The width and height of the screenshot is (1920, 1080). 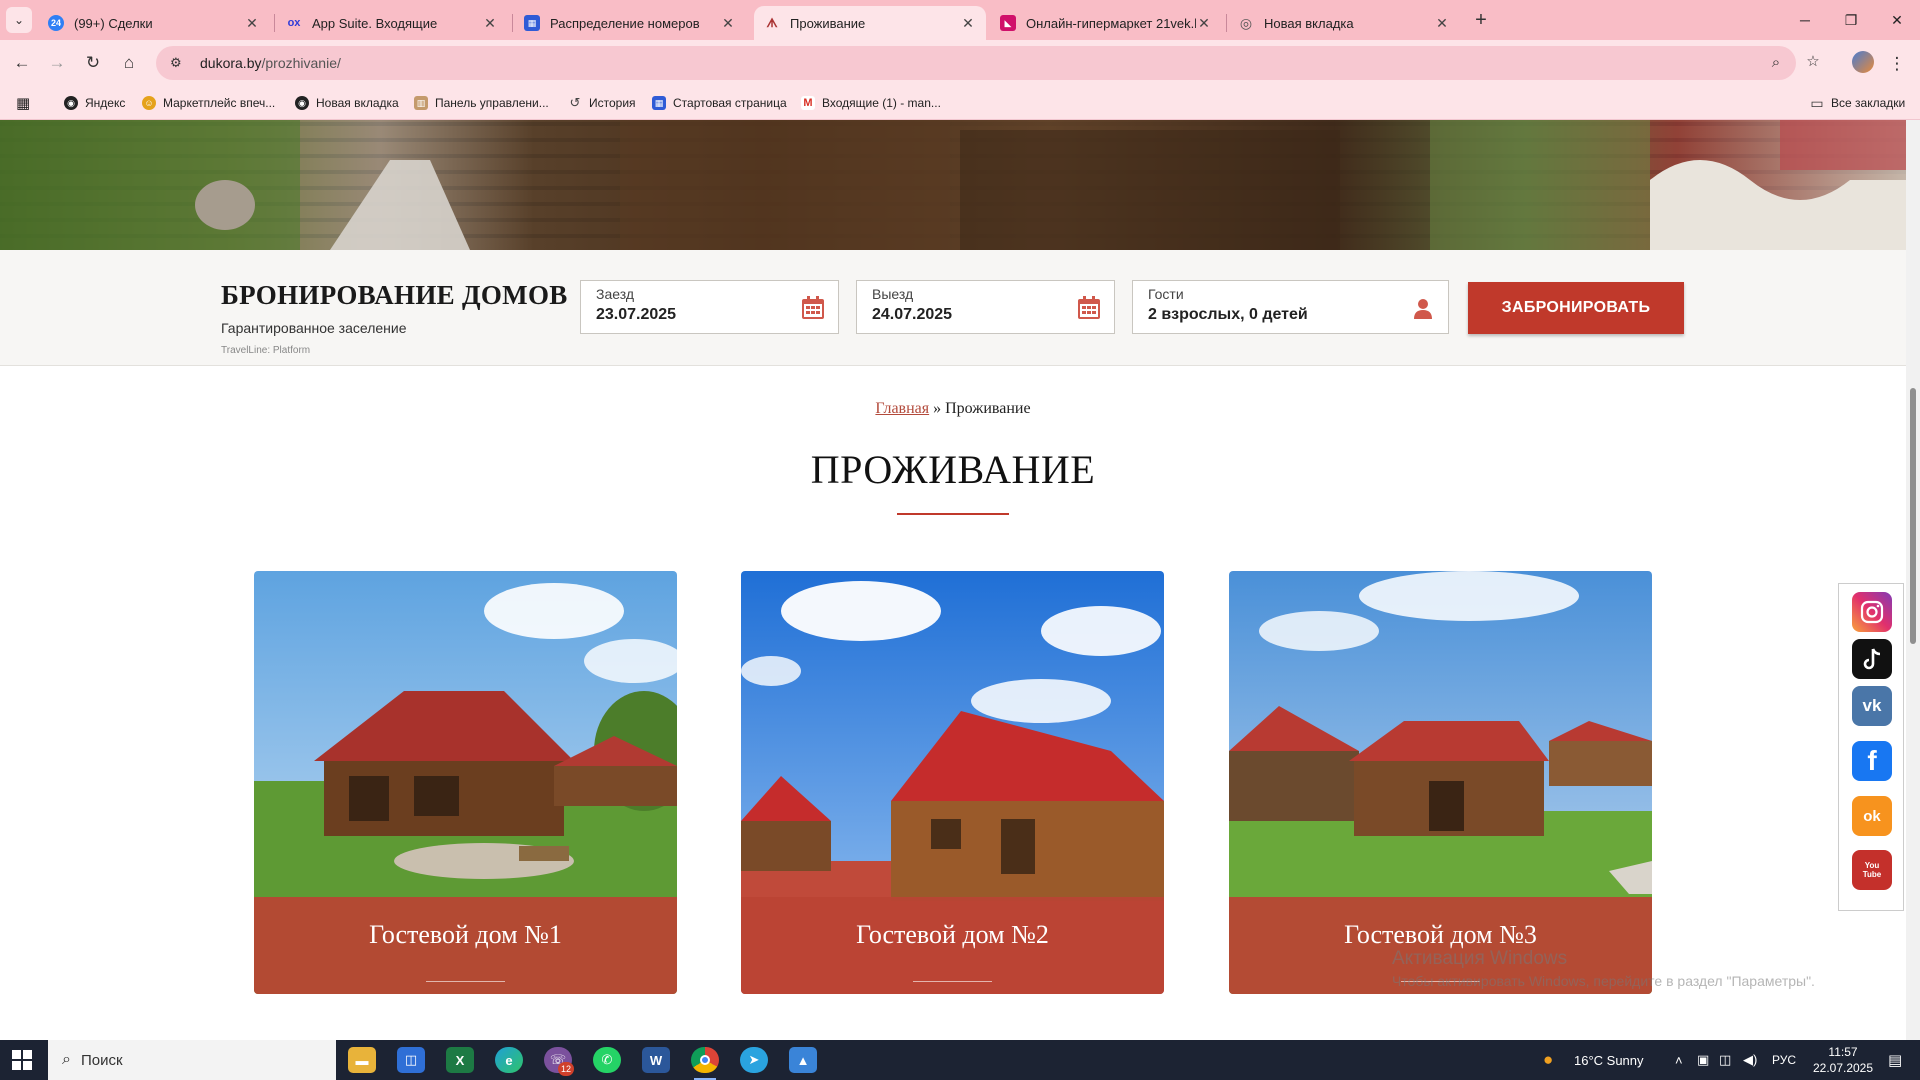 I want to click on bookmark-history: ↺ История, so click(x=602, y=103).